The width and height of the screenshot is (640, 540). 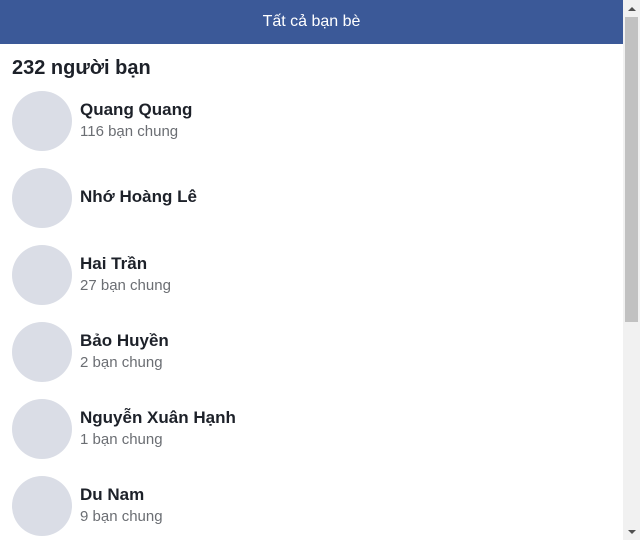 I want to click on friend-item: Du Nam 9 bạn chung, so click(x=311, y=508).